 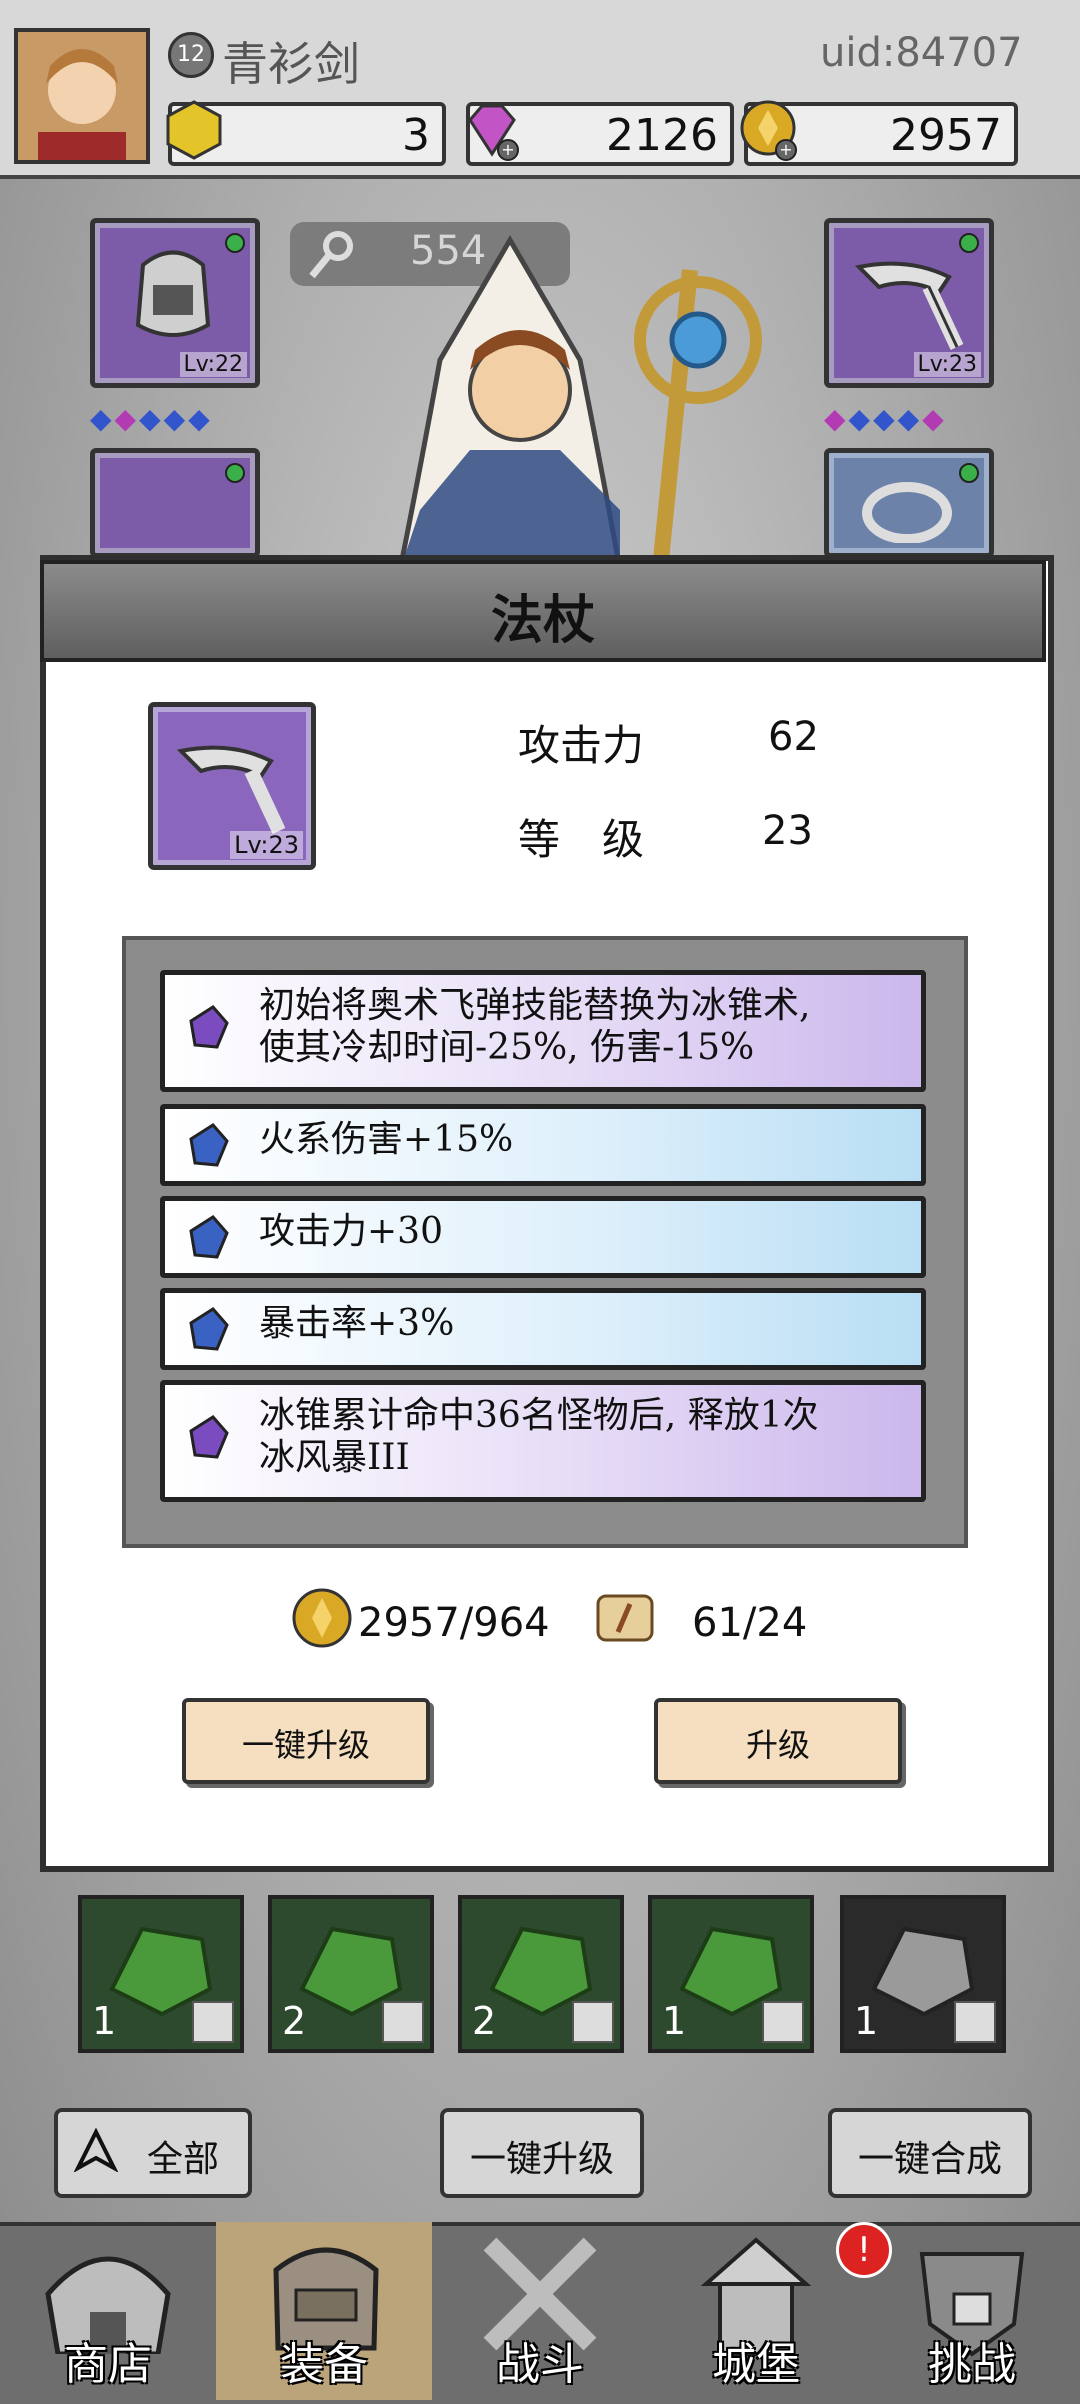 I want to click on equip-slot-ring, so click(x=909, y=503).